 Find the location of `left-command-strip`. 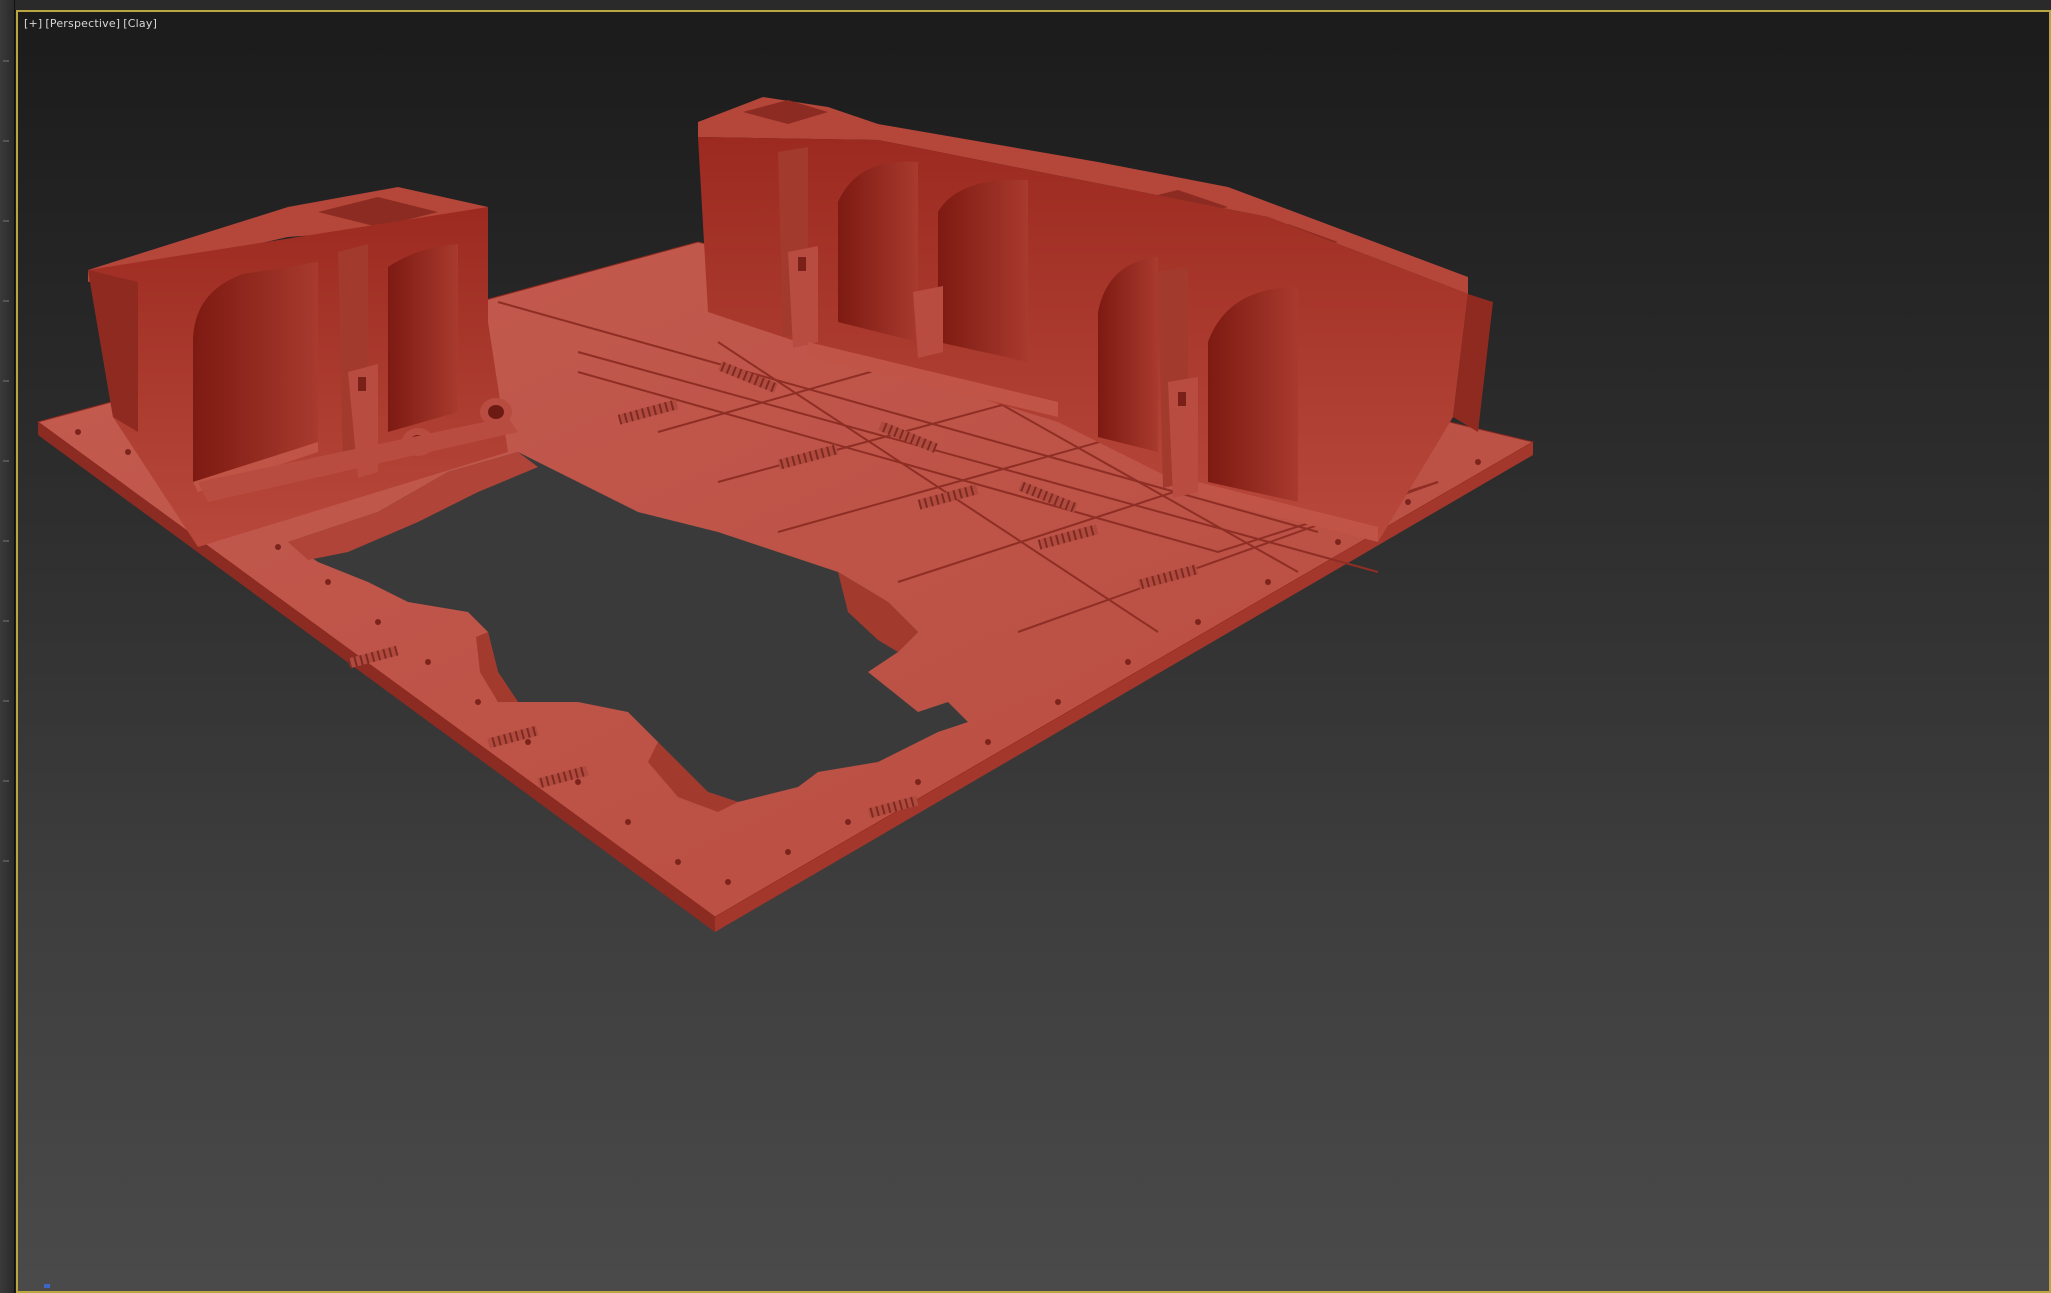

left-command-strip is located at coordinates (7, 646).